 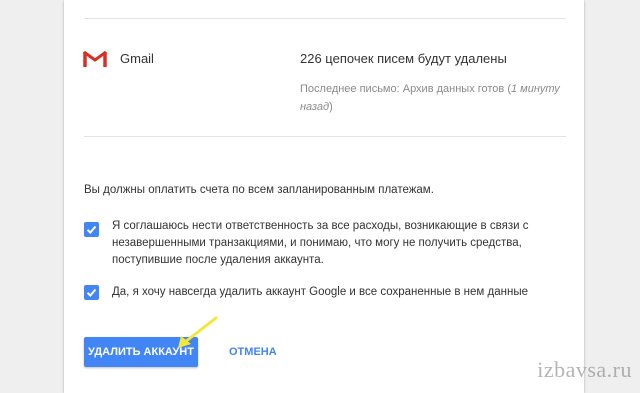 I want to click on watermark: izbavsa.ru, so click(x=584, y=369).